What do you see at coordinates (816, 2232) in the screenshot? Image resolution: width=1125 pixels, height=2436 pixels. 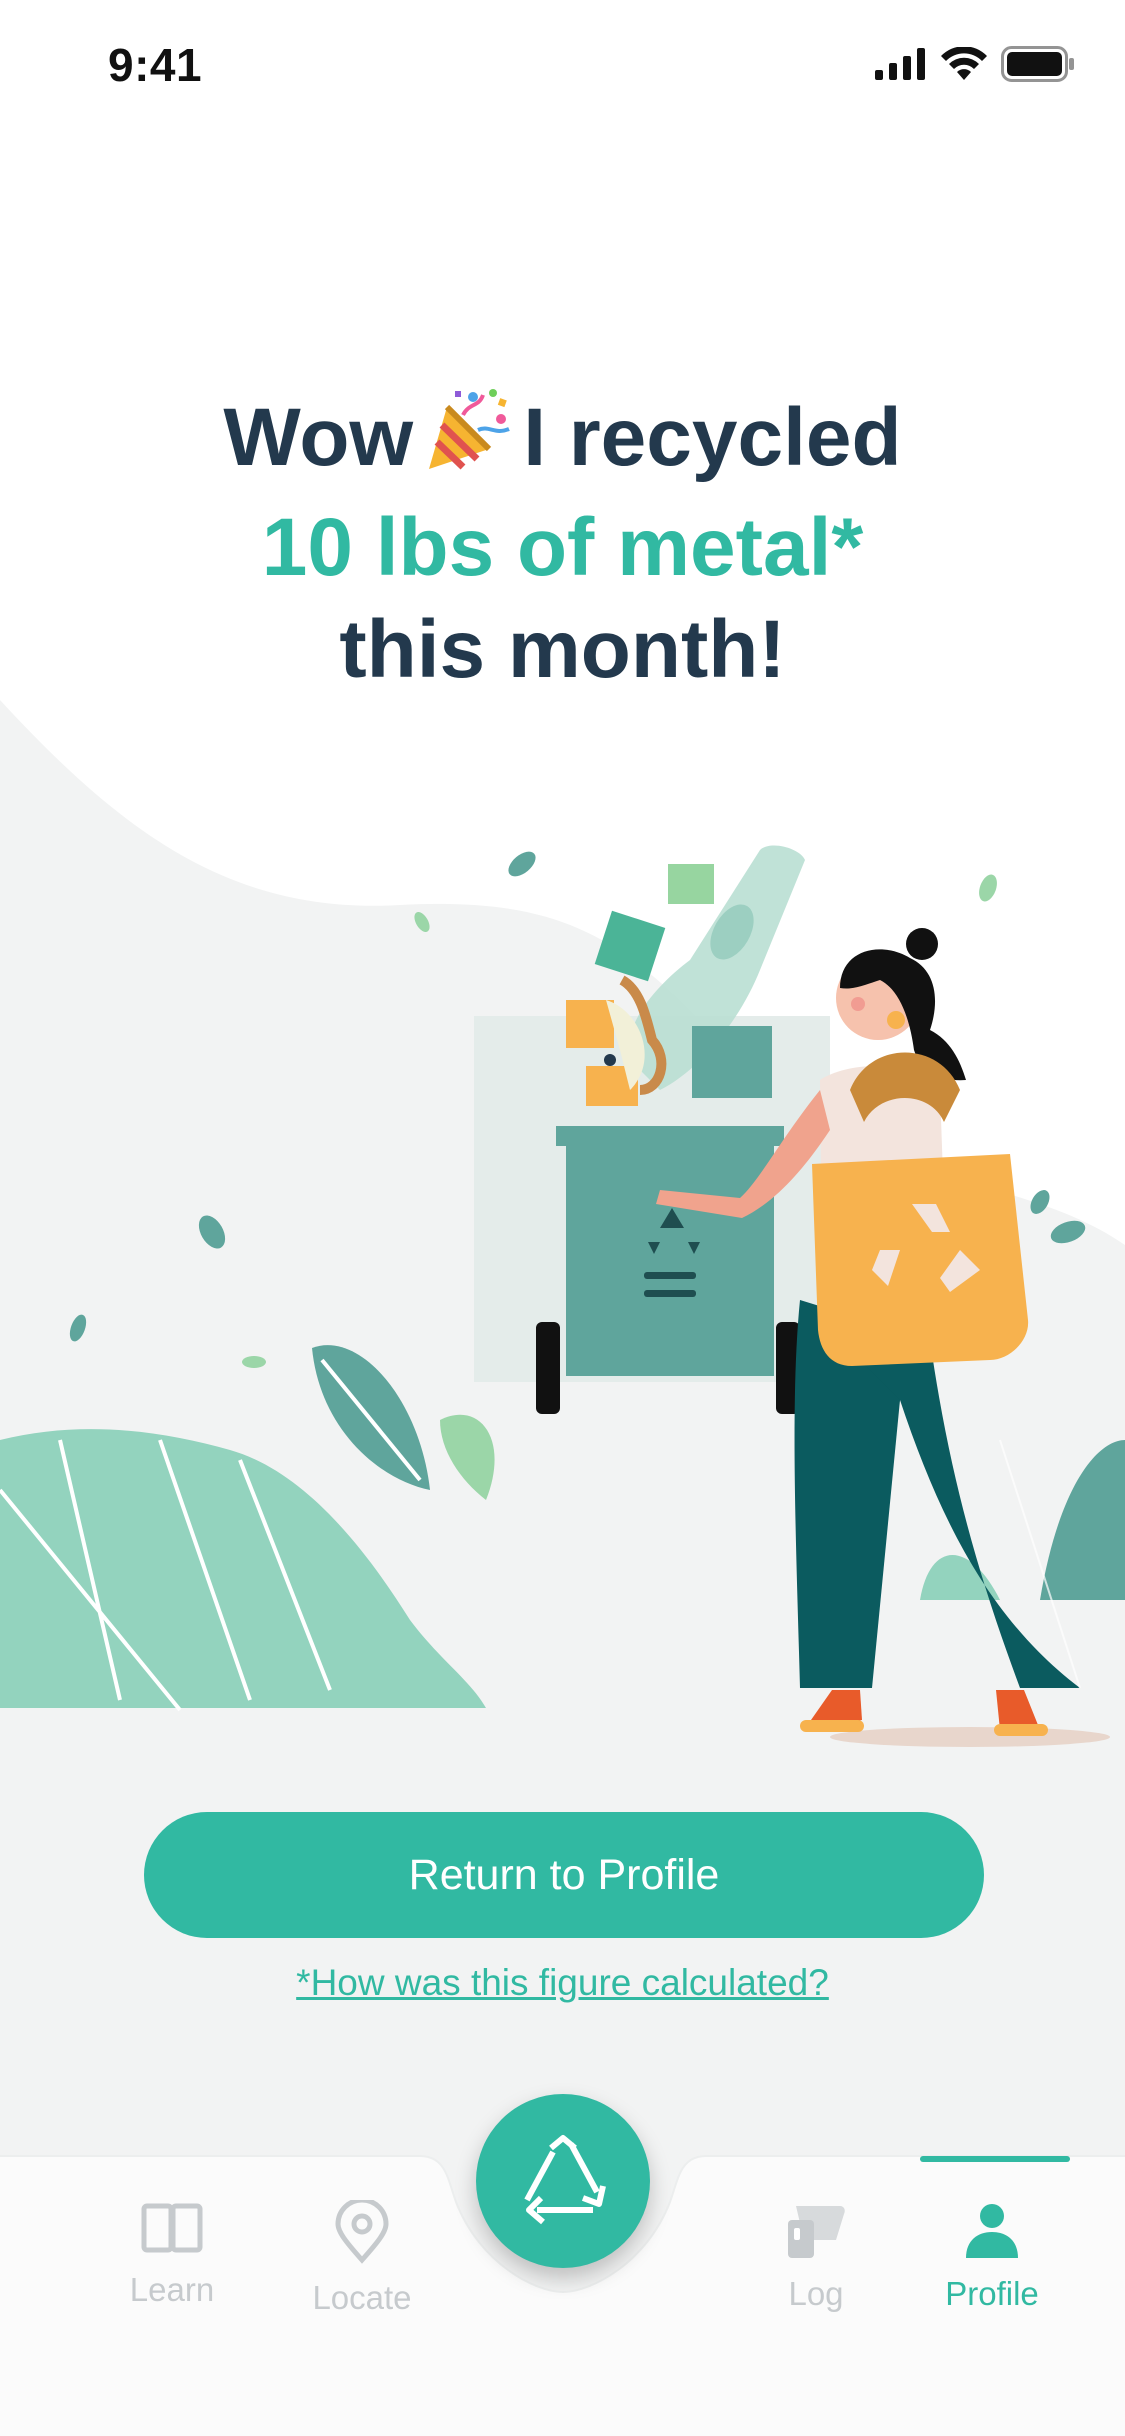 I see `log-icon` at bounding box center [816, 2232].